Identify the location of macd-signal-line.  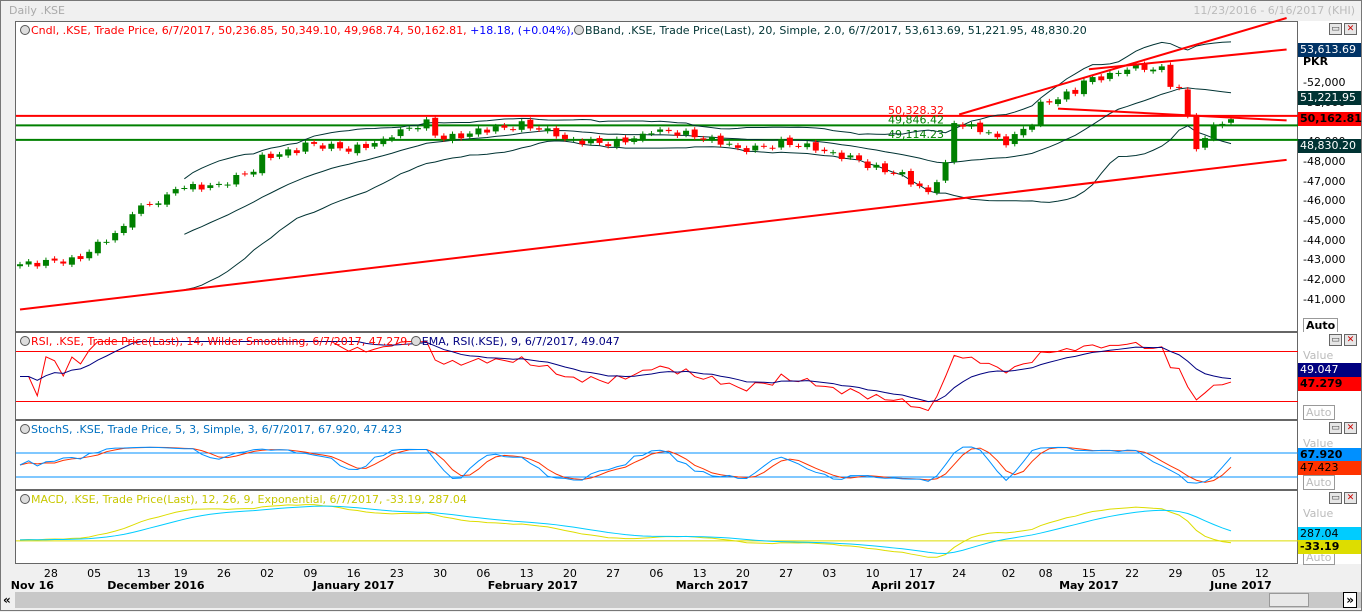
(625, 529).